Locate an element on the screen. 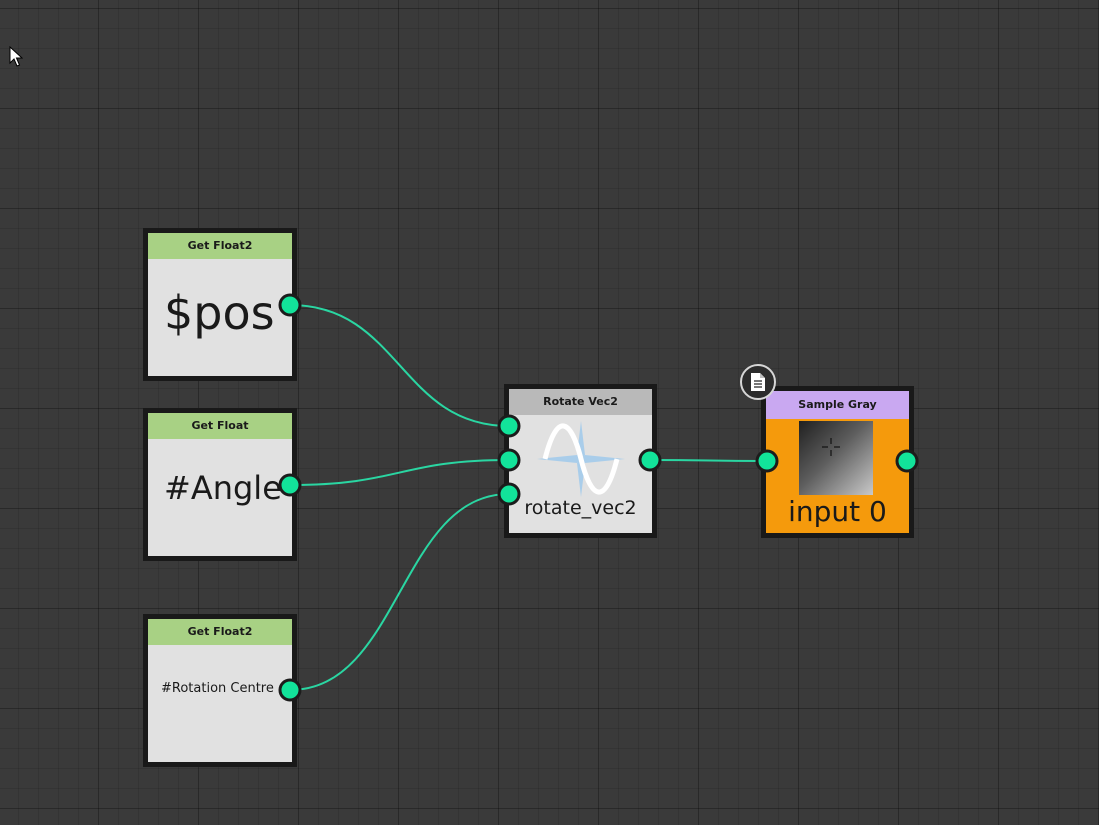  wire-rotate-to-sample is located at coordinates (708, 460).